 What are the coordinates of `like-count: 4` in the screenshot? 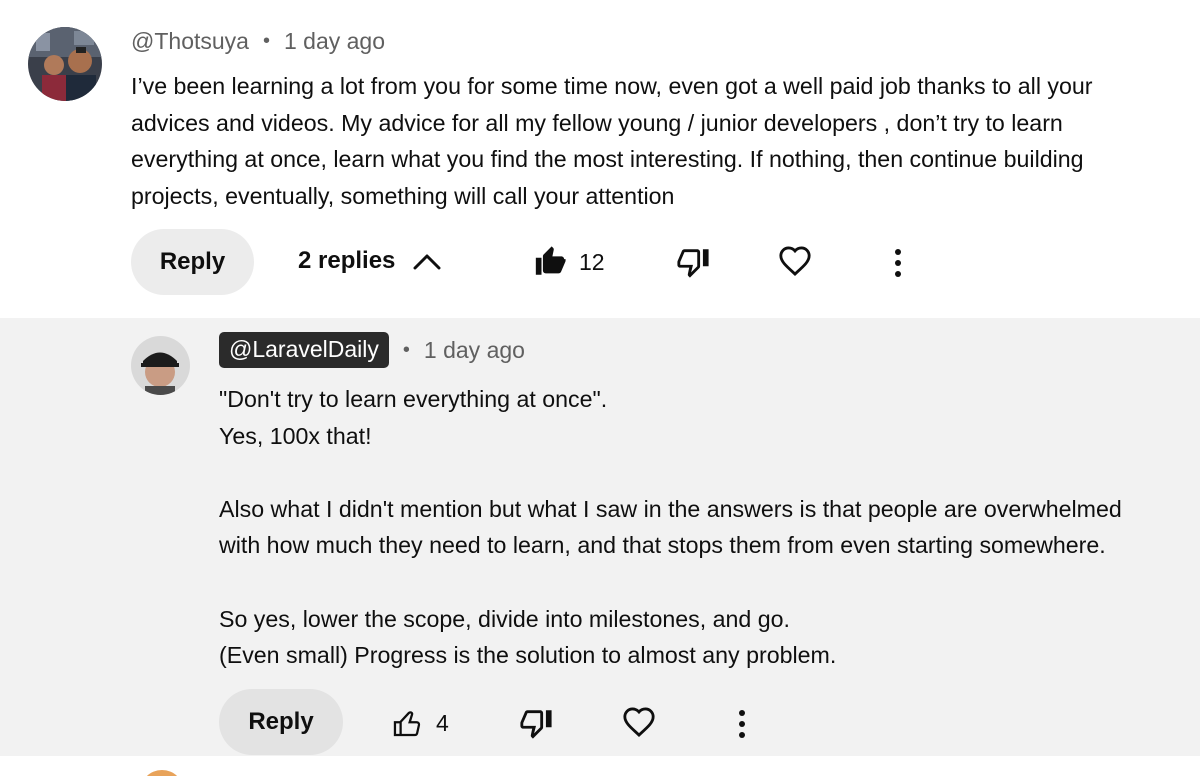 It's located at (442, 722).